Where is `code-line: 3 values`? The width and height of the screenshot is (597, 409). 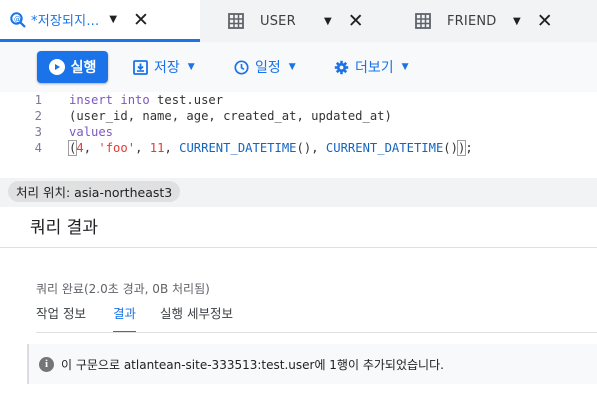
code-line: 3 values is located at coordinates (56, 132).